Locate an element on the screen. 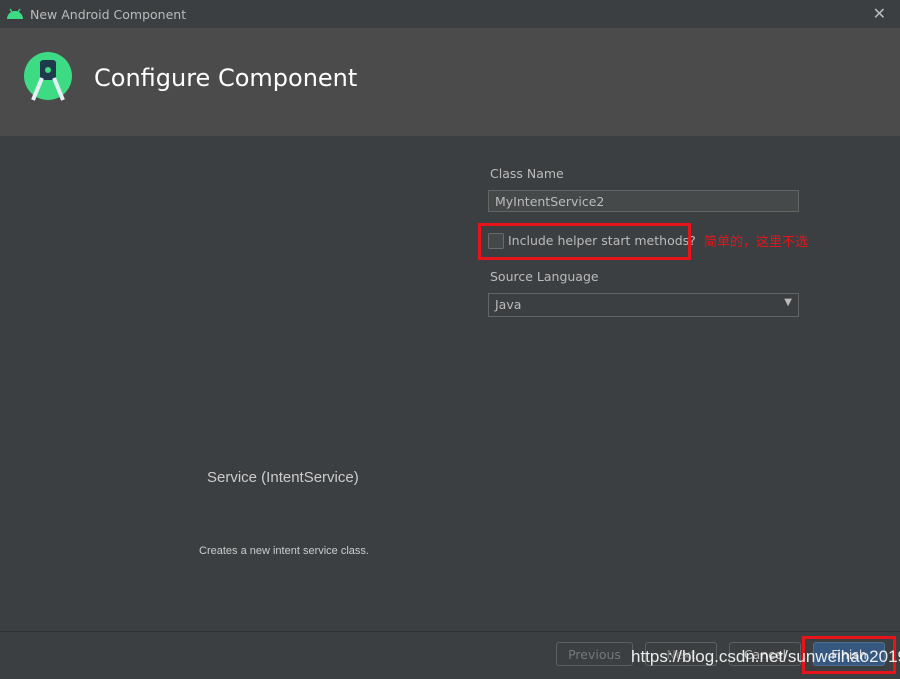 The width and height of the screenshot is (900, 679). highlight-box is located at coordinates (584, 241).